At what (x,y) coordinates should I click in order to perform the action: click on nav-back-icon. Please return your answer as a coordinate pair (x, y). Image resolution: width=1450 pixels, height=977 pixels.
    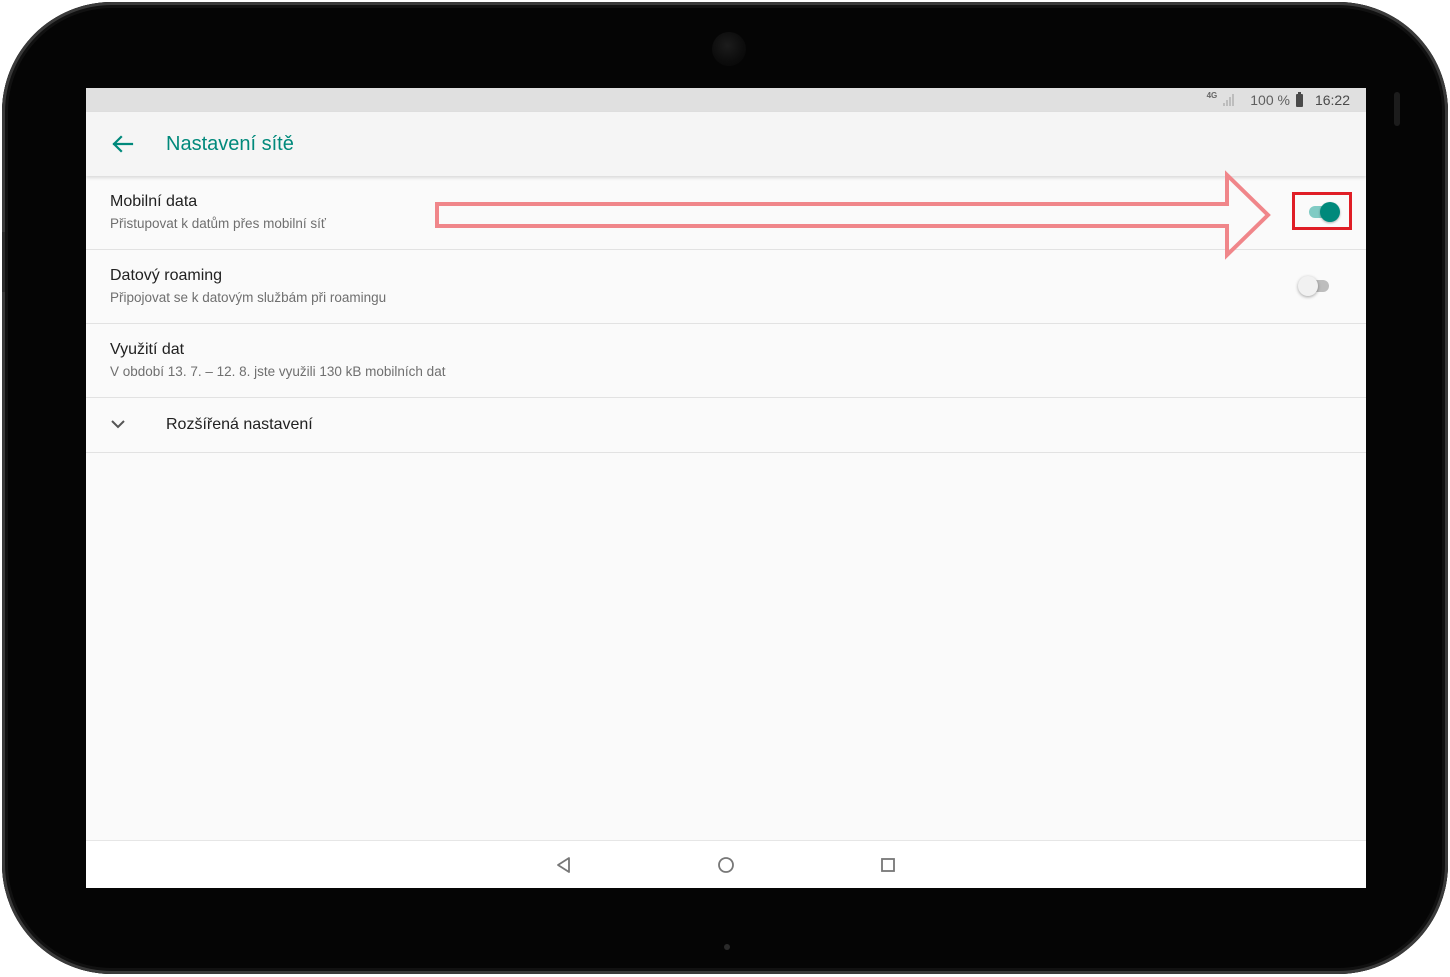
    Looking at the image, I should click on (564, 865).